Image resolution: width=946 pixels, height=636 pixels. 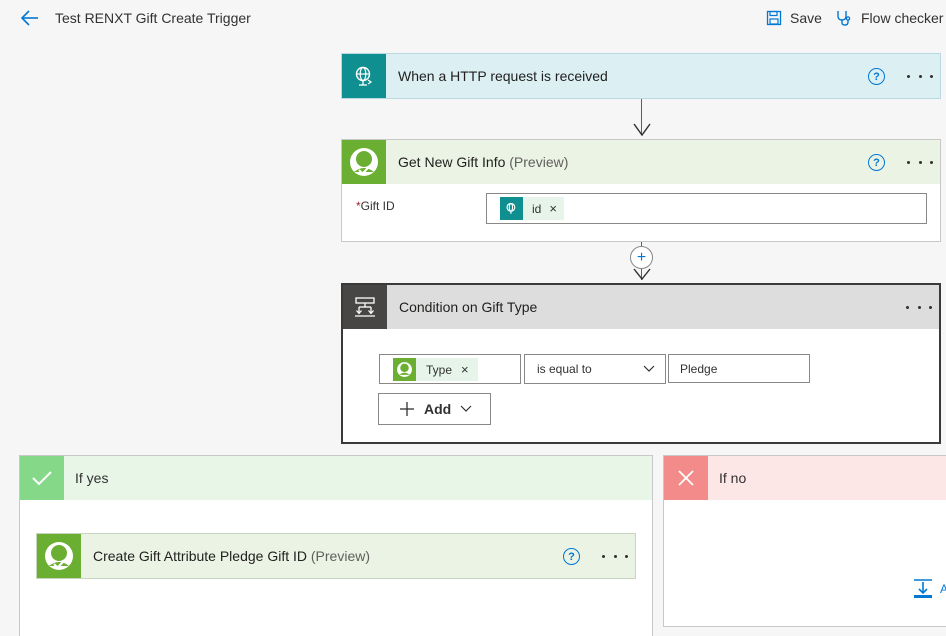 I want to click on condition-title: Condition on Gift Type, so click(x=468, y=307).